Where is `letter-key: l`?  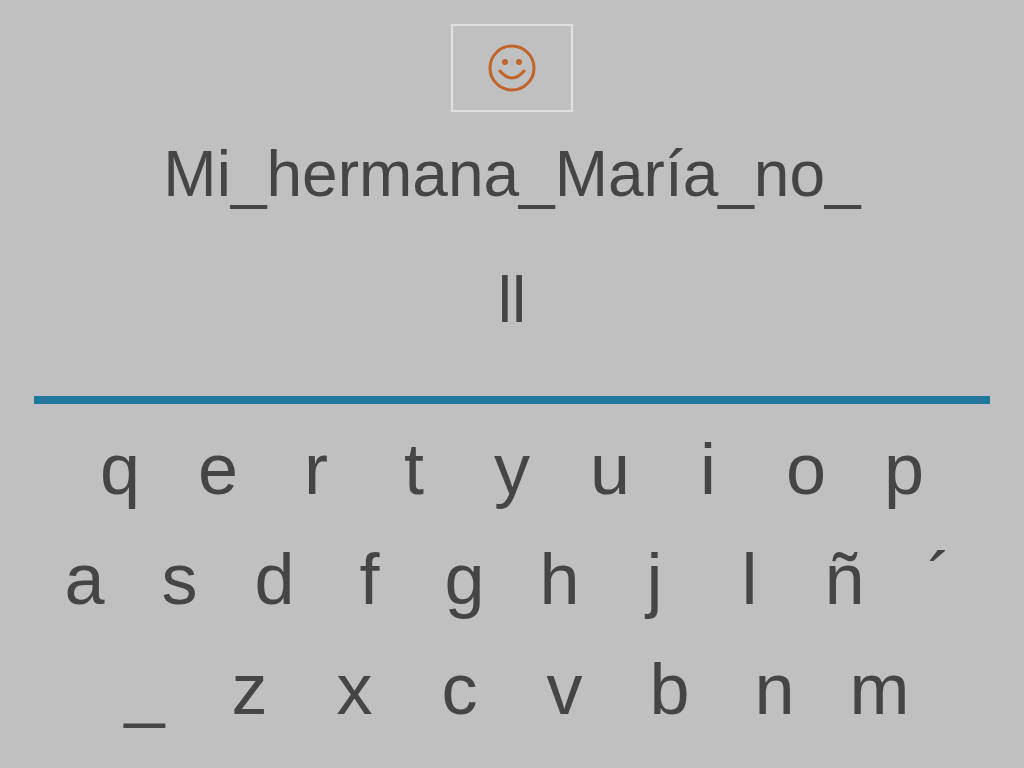
letter-key: l is located at coordinates (749, 579).